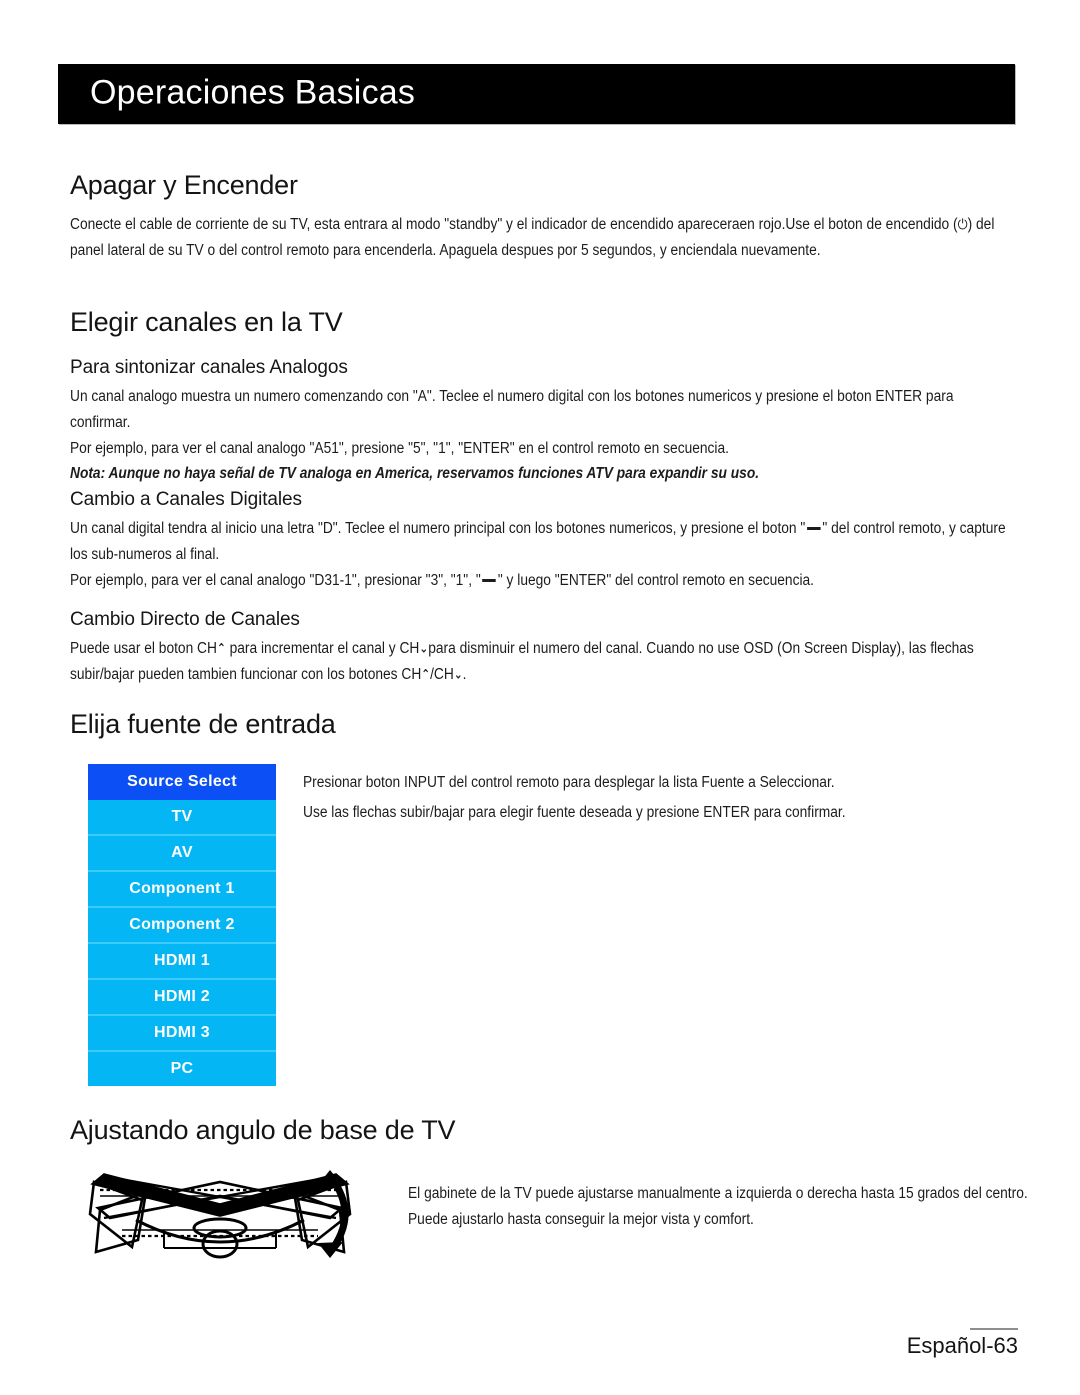 The image size is (1080, 1395). I want to click on source-select-title: Source Select, so click(182, 782).